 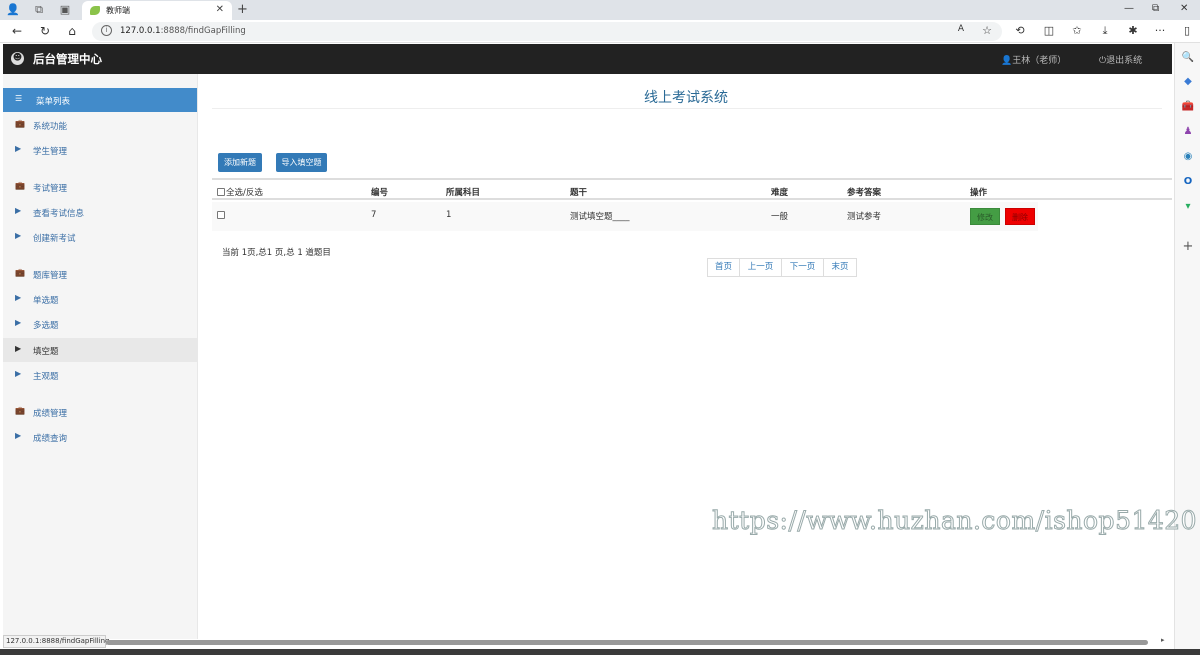 What do you see at coordinates (100, 237) in the screenshot?
I see `sidebar-item-create-exam: ▶ 创建新考试` at bounding box center [100, 237].